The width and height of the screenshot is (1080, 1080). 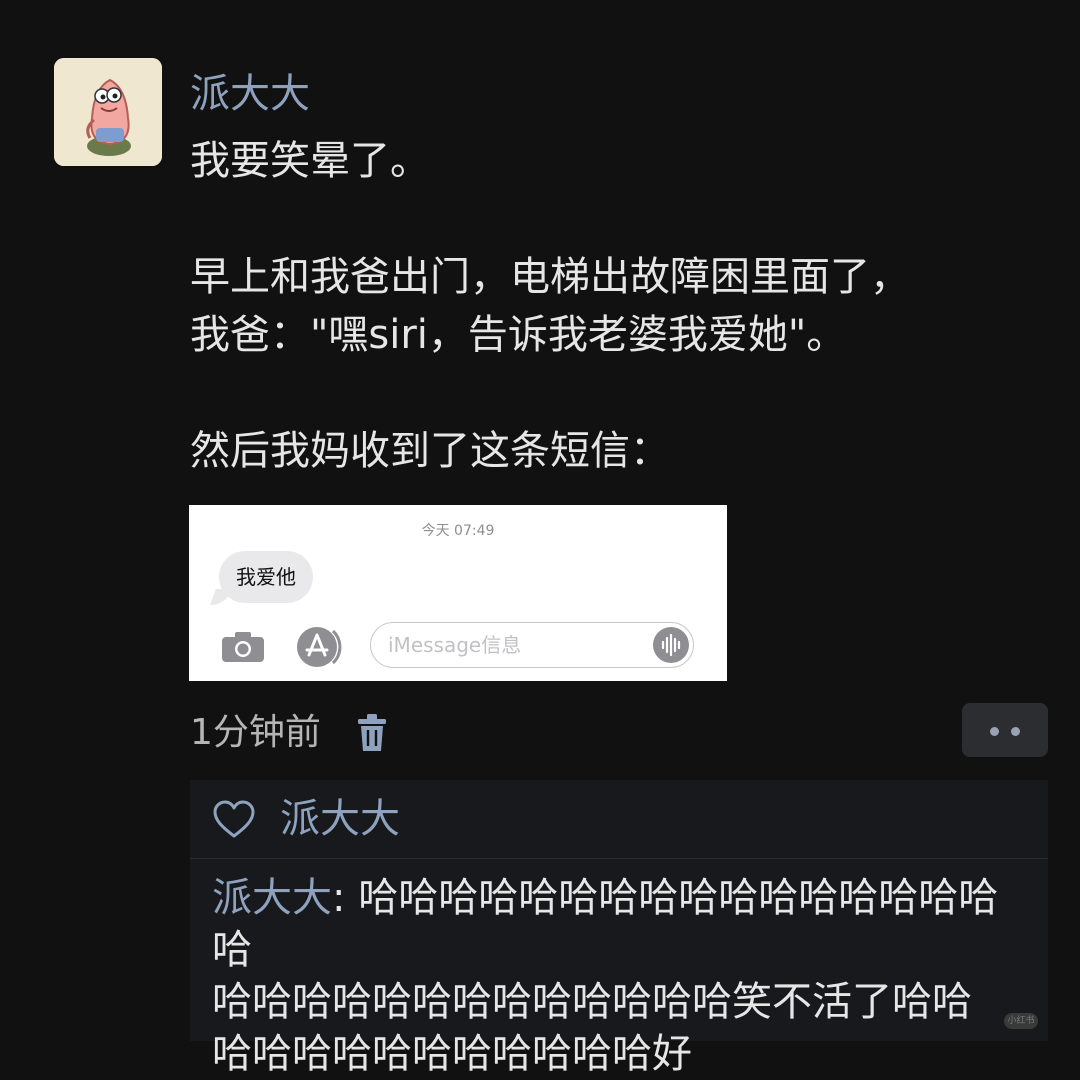 I want to click on post-time: 1分钟前, so click(x=255, y=732).